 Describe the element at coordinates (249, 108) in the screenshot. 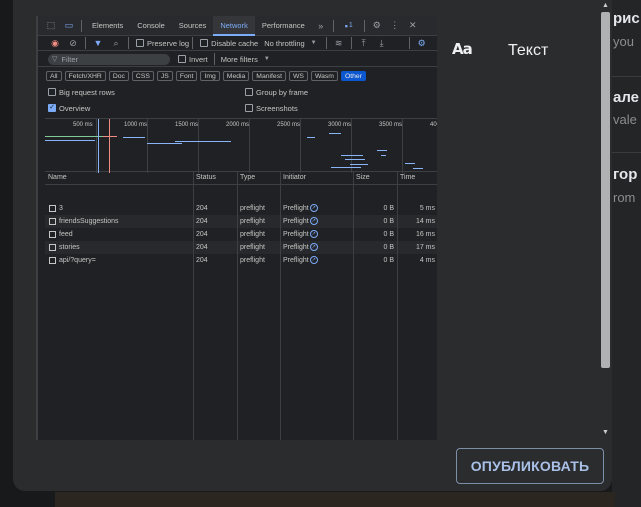

I see `screenshots-checkbox` at that location.